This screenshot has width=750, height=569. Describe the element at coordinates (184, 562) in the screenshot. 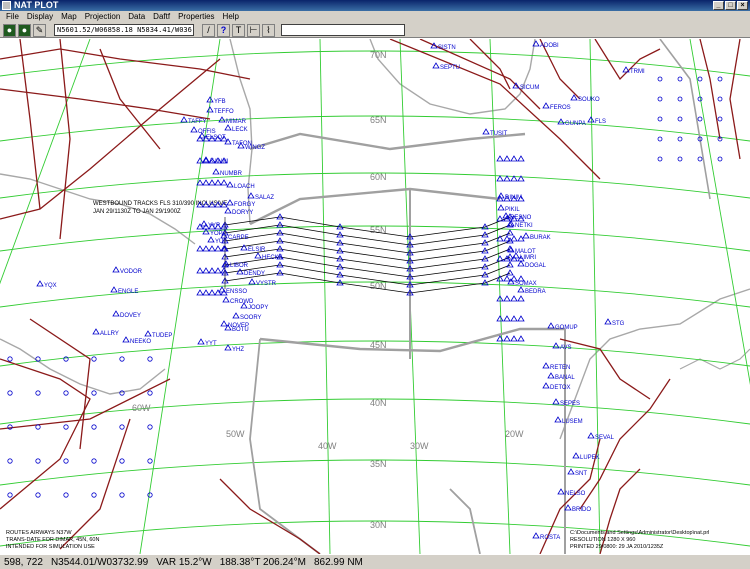

I see `magnetic-variation: VAR 15.2°W` at that location.